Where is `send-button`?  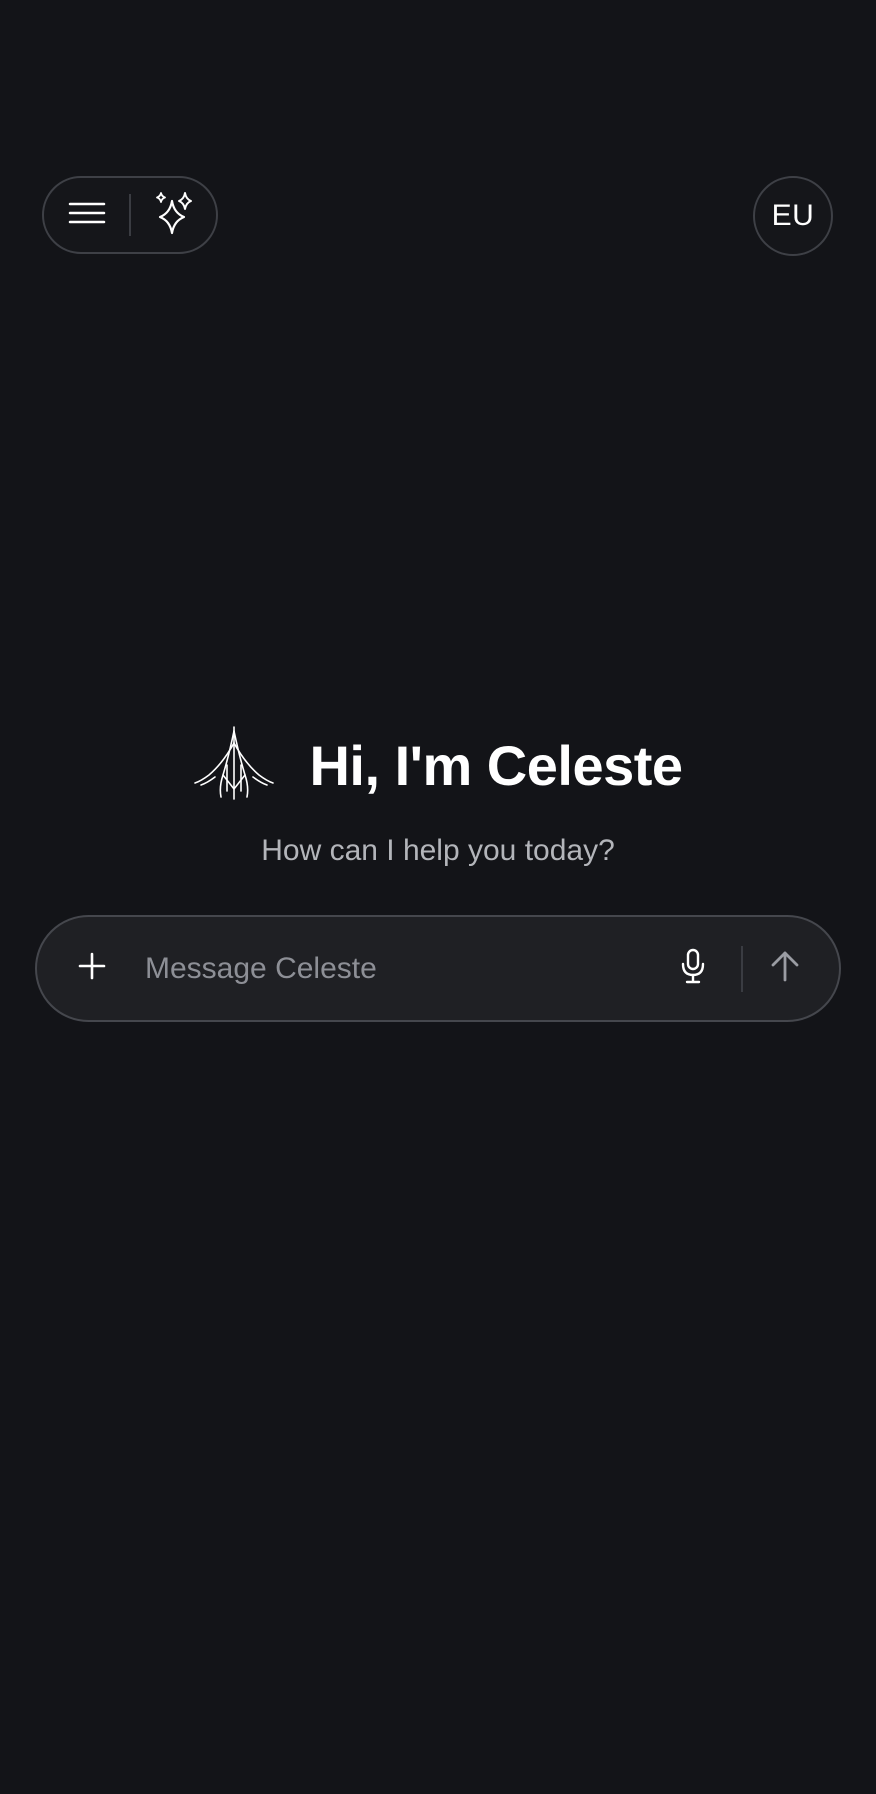
send-button is located at coordinates (785, 969).